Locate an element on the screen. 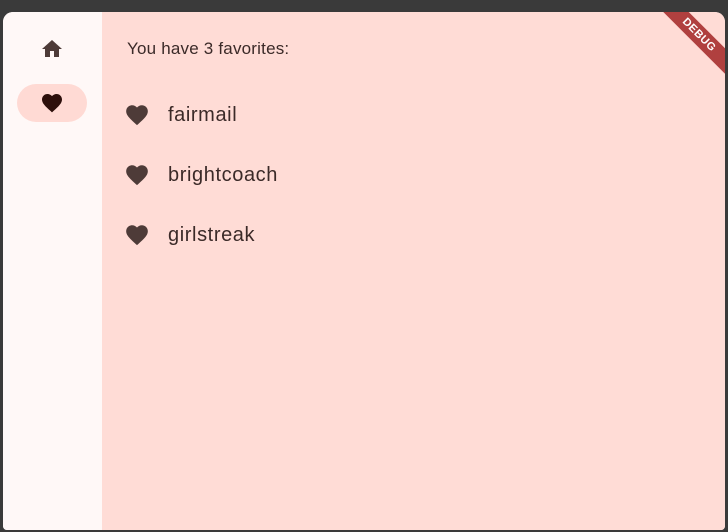  list-item-label: brightcoach is located at coordinates (223, 174).